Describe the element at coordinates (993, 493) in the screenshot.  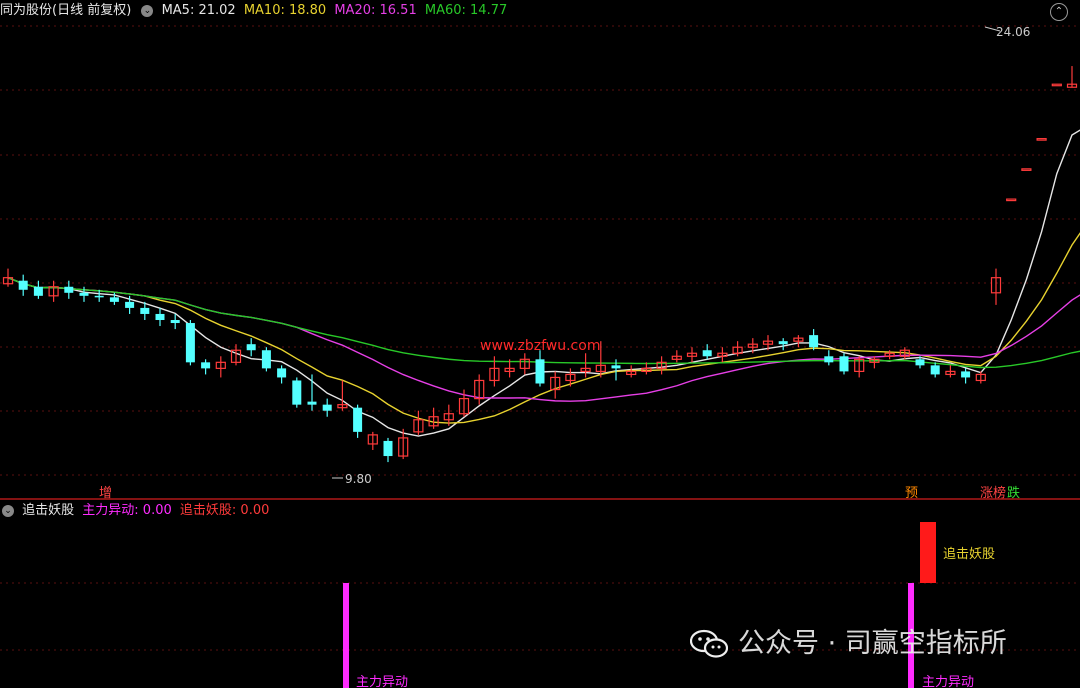
I see `marker-zhangbang: 涨榜` at that location.